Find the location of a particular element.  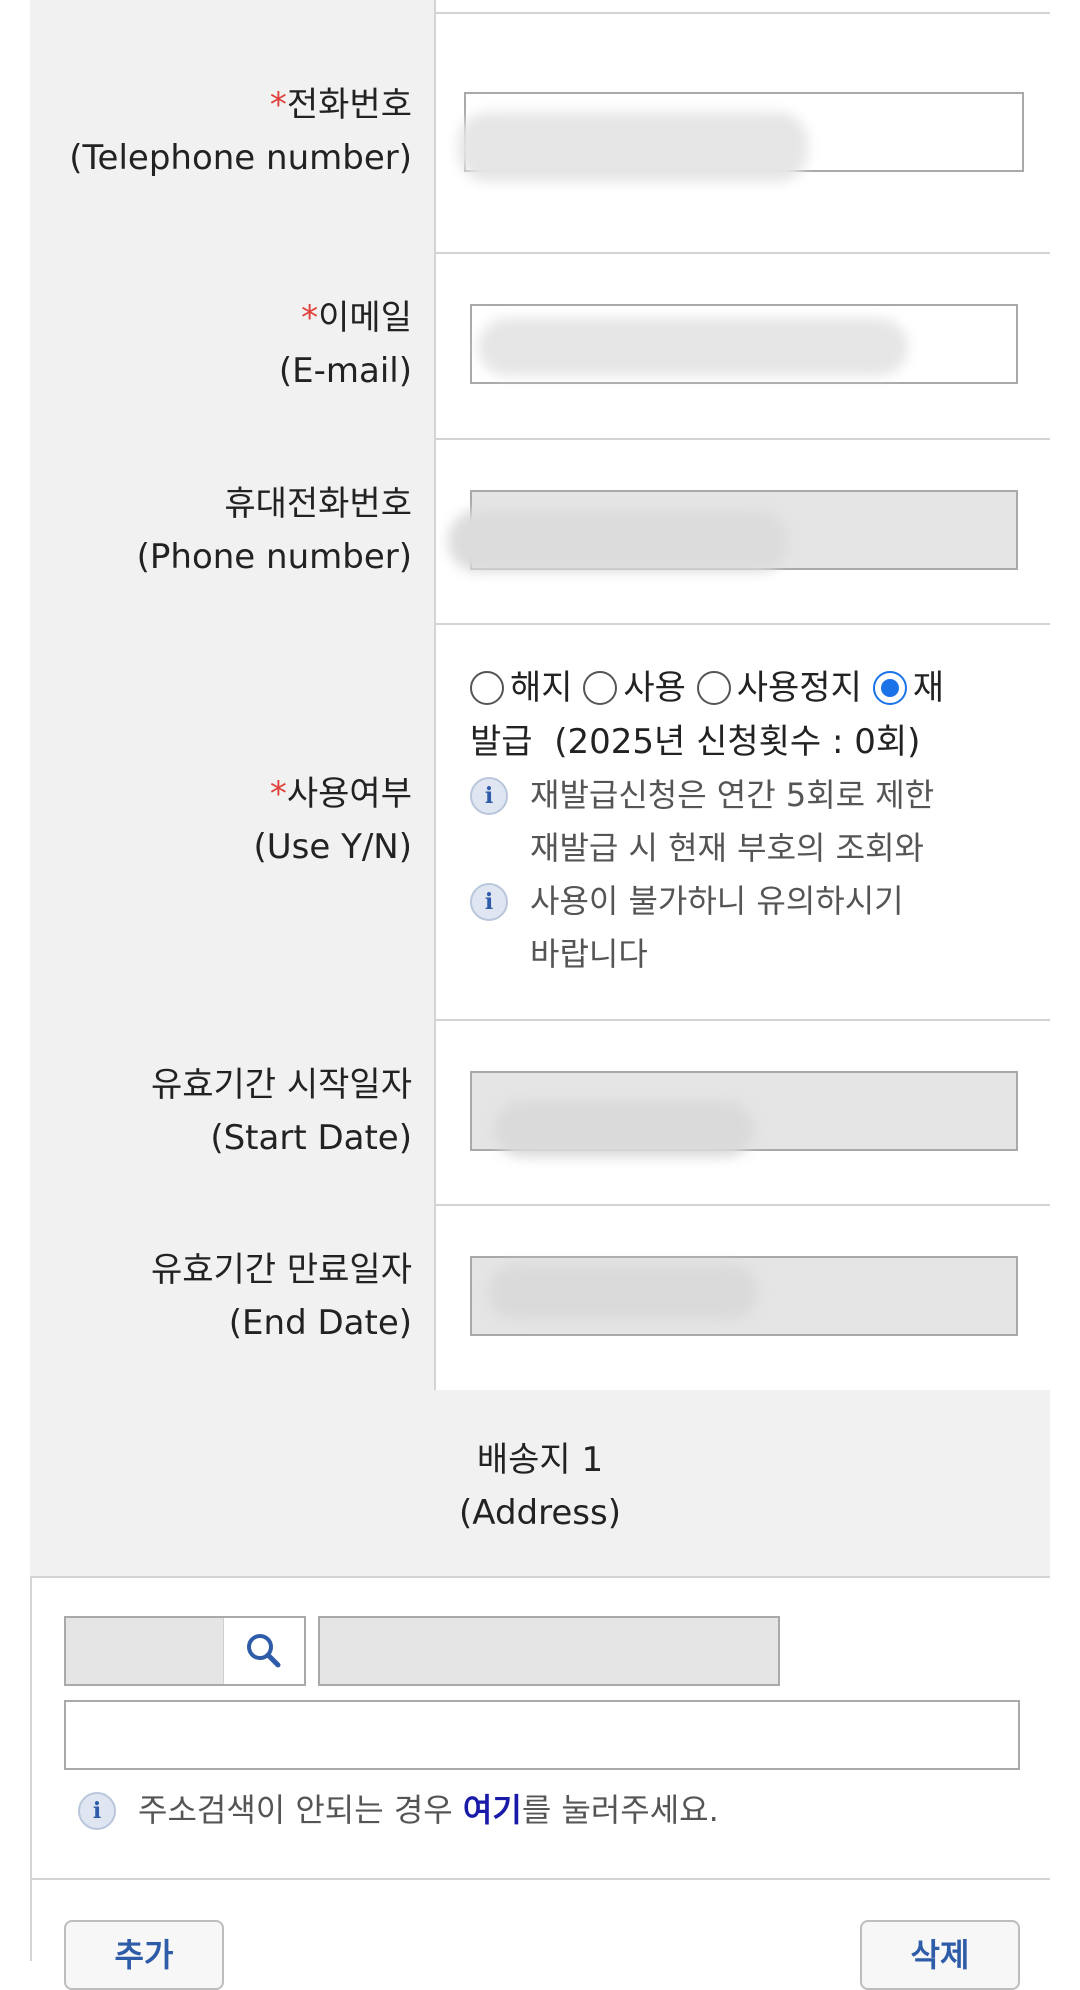

email-row: *이메일 (E-mail) is located at coordinates (540, 346).